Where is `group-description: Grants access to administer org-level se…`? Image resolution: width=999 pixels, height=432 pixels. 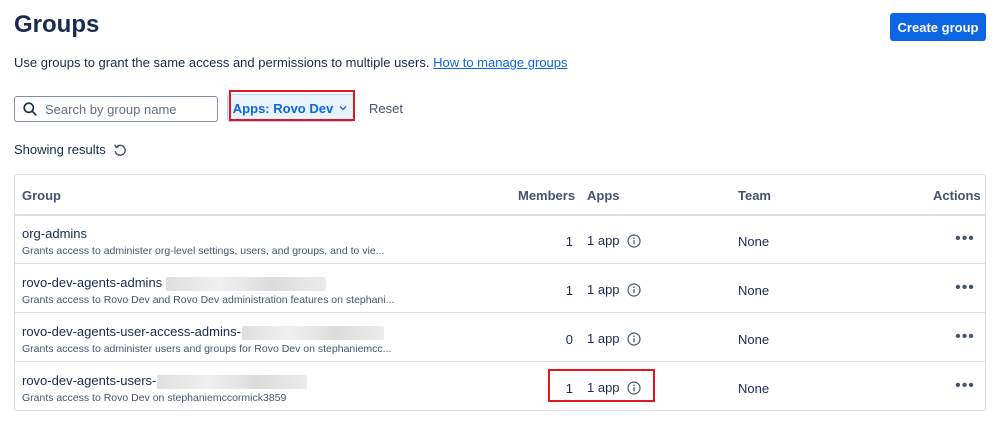 group-description: Grants access to administer org-level se… is located at coordinates (203, 251).